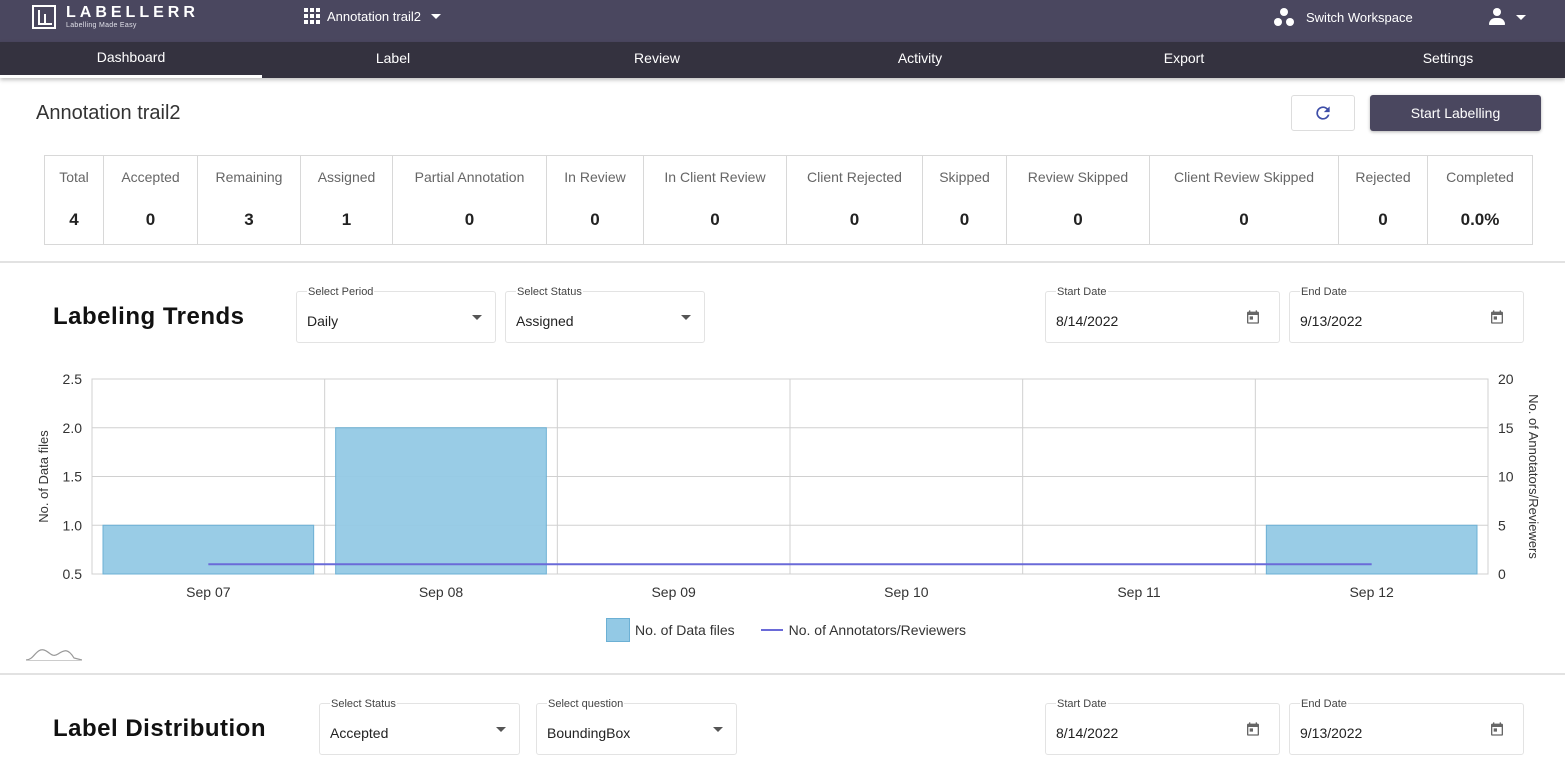  I want to click on stat-value: 0.0%, so click(1480, 219).